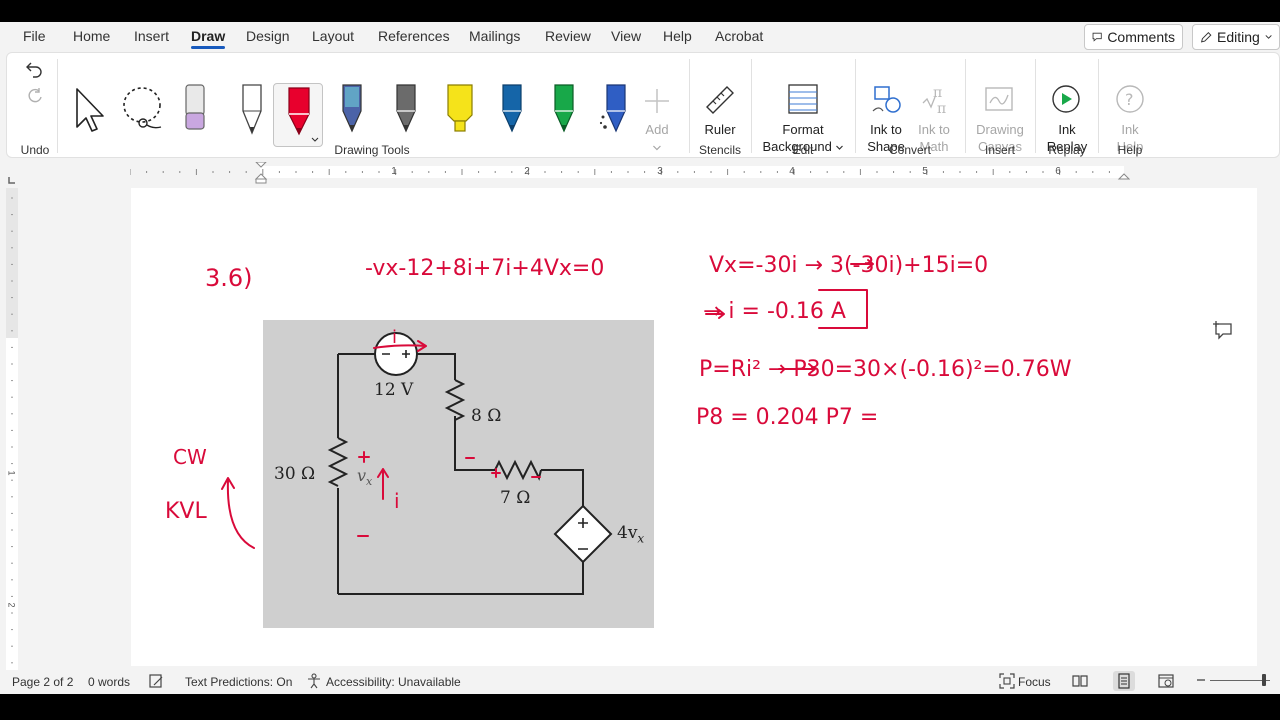 The width and height of the screenshot is (1280, 720). Describe the element at coordinates (460, 110) in the screenshot. I see `yellow-highlighter-icon` at that location.